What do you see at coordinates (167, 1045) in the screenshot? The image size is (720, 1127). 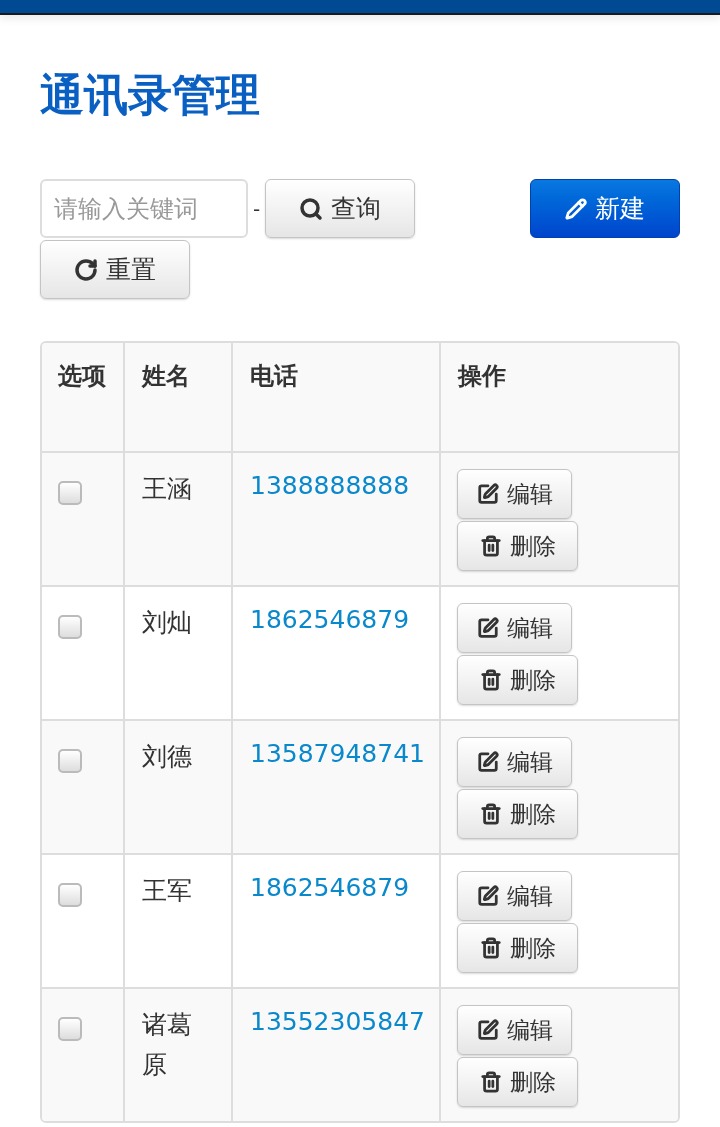 I see `contact-name: 诸葛原` at bounding box center [167, 1045].